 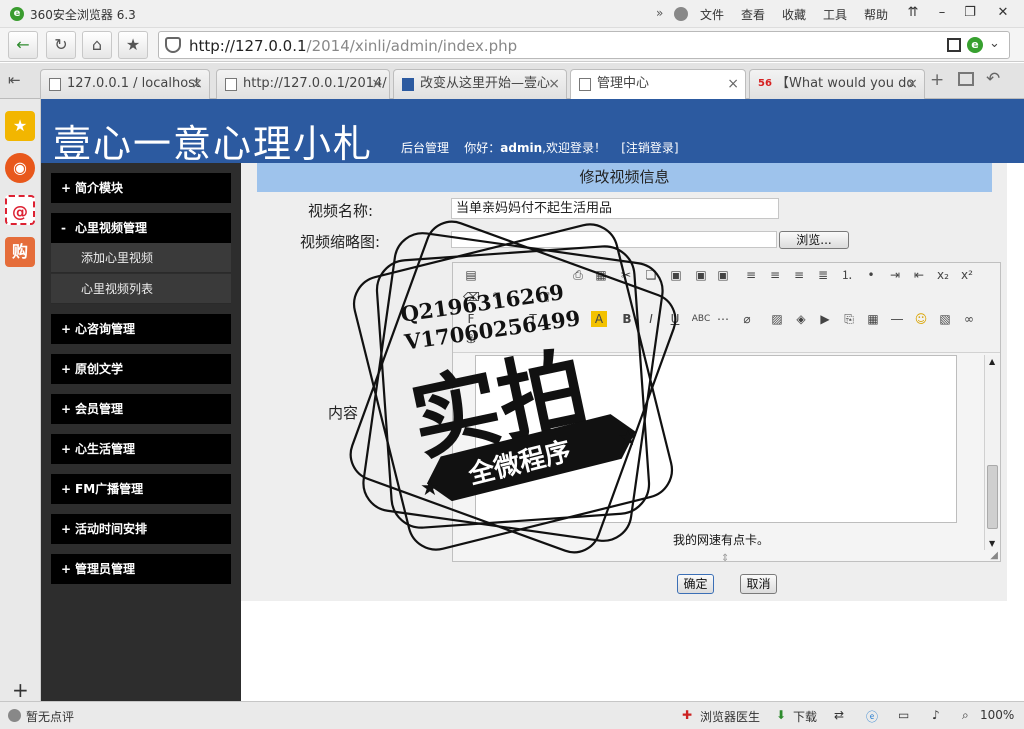 I want to click on image-gallery-icon: ▧, so click(x=945, y=319).